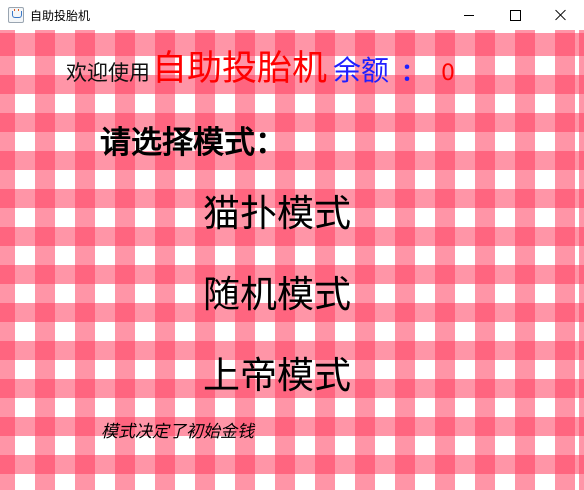  I want to click on welcome-row: 欢迎使用 自助投胎机 余额 ： 0, so click(260, 65).